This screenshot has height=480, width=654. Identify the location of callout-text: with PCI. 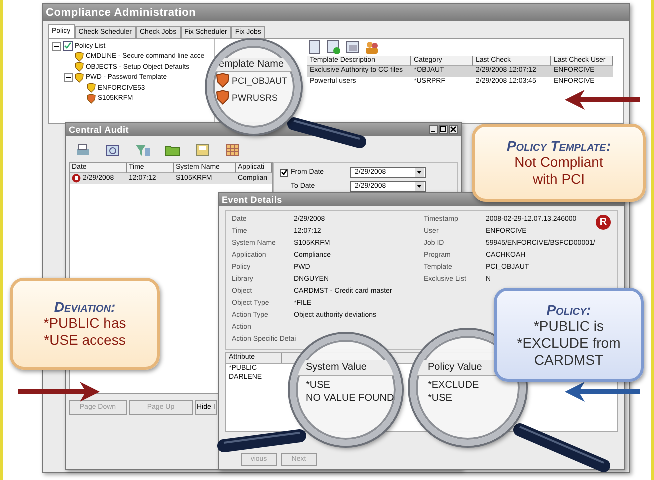
(559, 179).